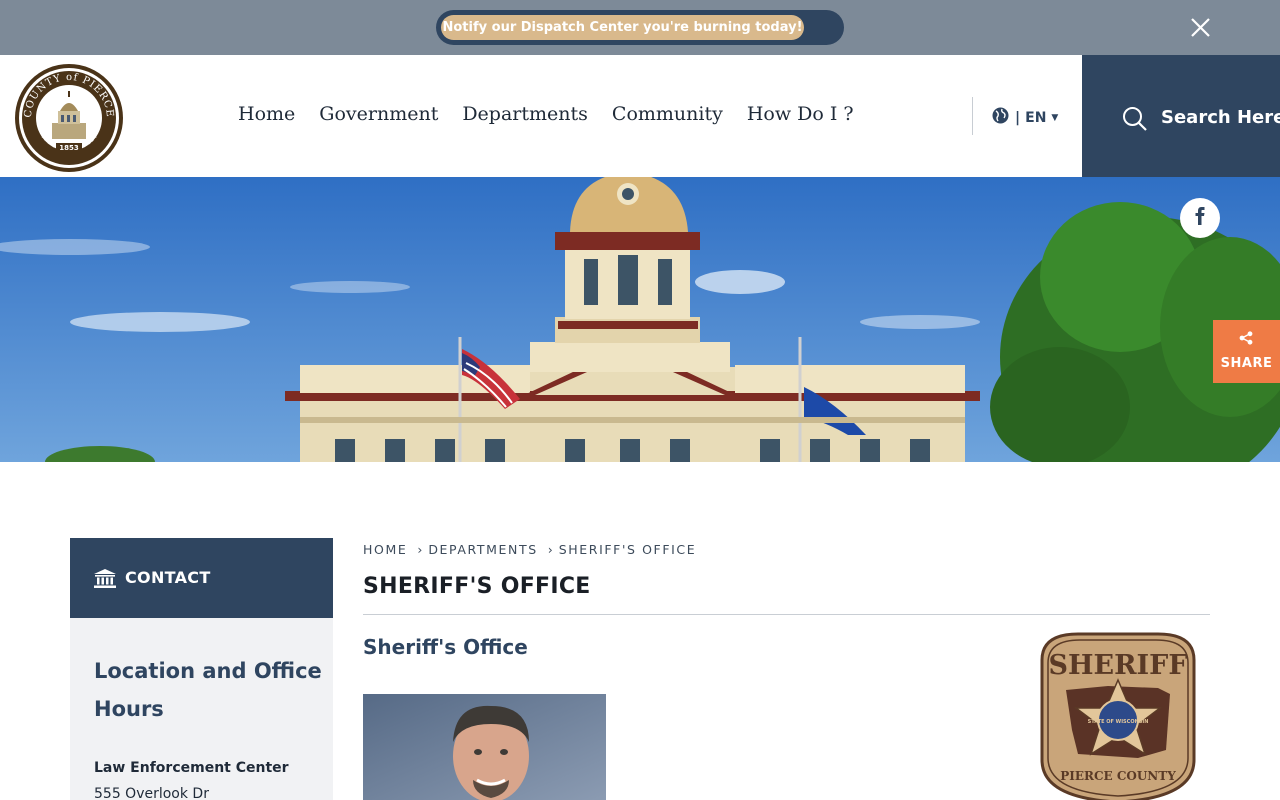 The height and width of the screenshot is (800, 1280). I want to click on office-name: Law Enforcement Center, so click(191, 768).